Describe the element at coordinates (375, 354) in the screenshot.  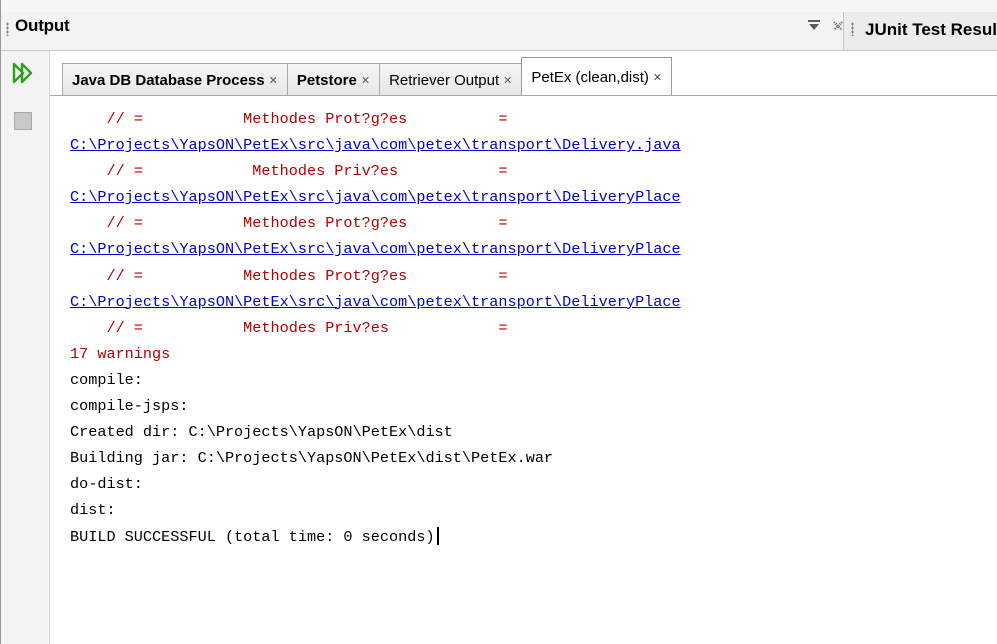
I see `output-line: 17 warnings` at that location.